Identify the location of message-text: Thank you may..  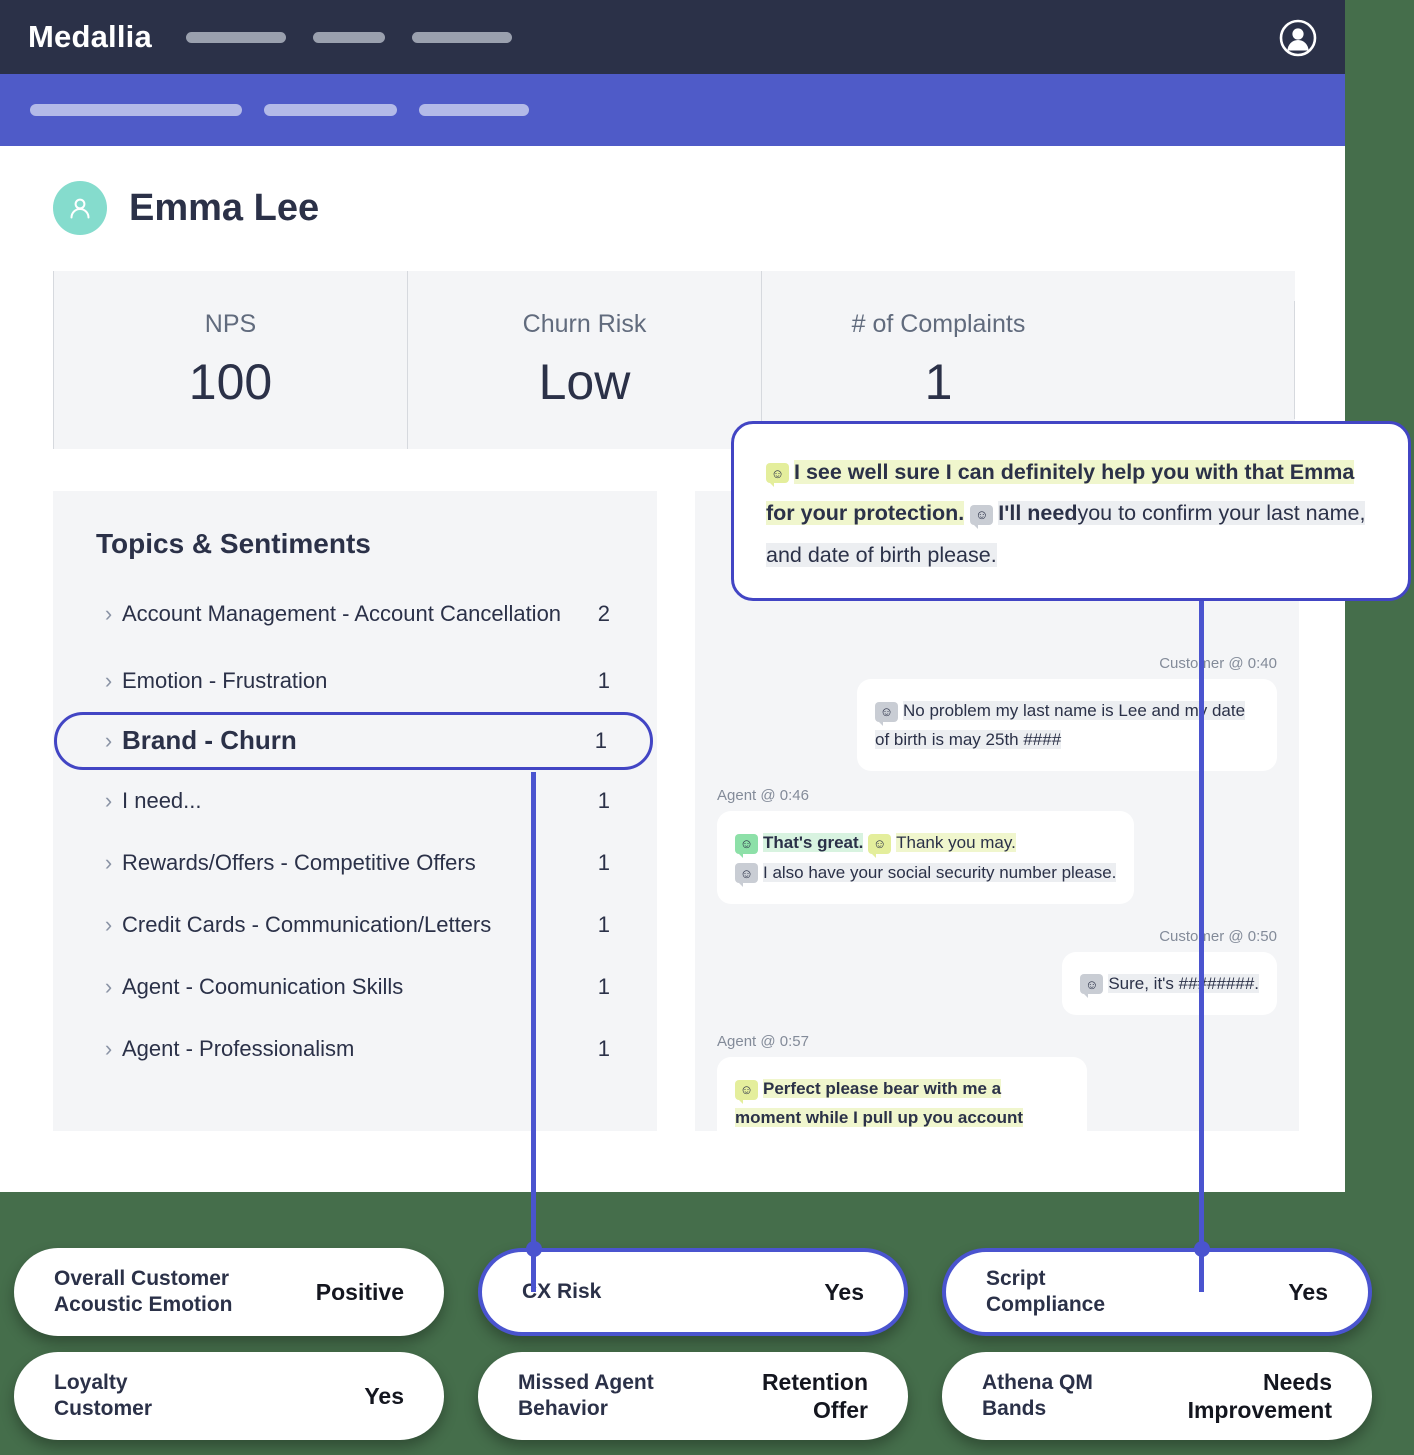
(956, 843).